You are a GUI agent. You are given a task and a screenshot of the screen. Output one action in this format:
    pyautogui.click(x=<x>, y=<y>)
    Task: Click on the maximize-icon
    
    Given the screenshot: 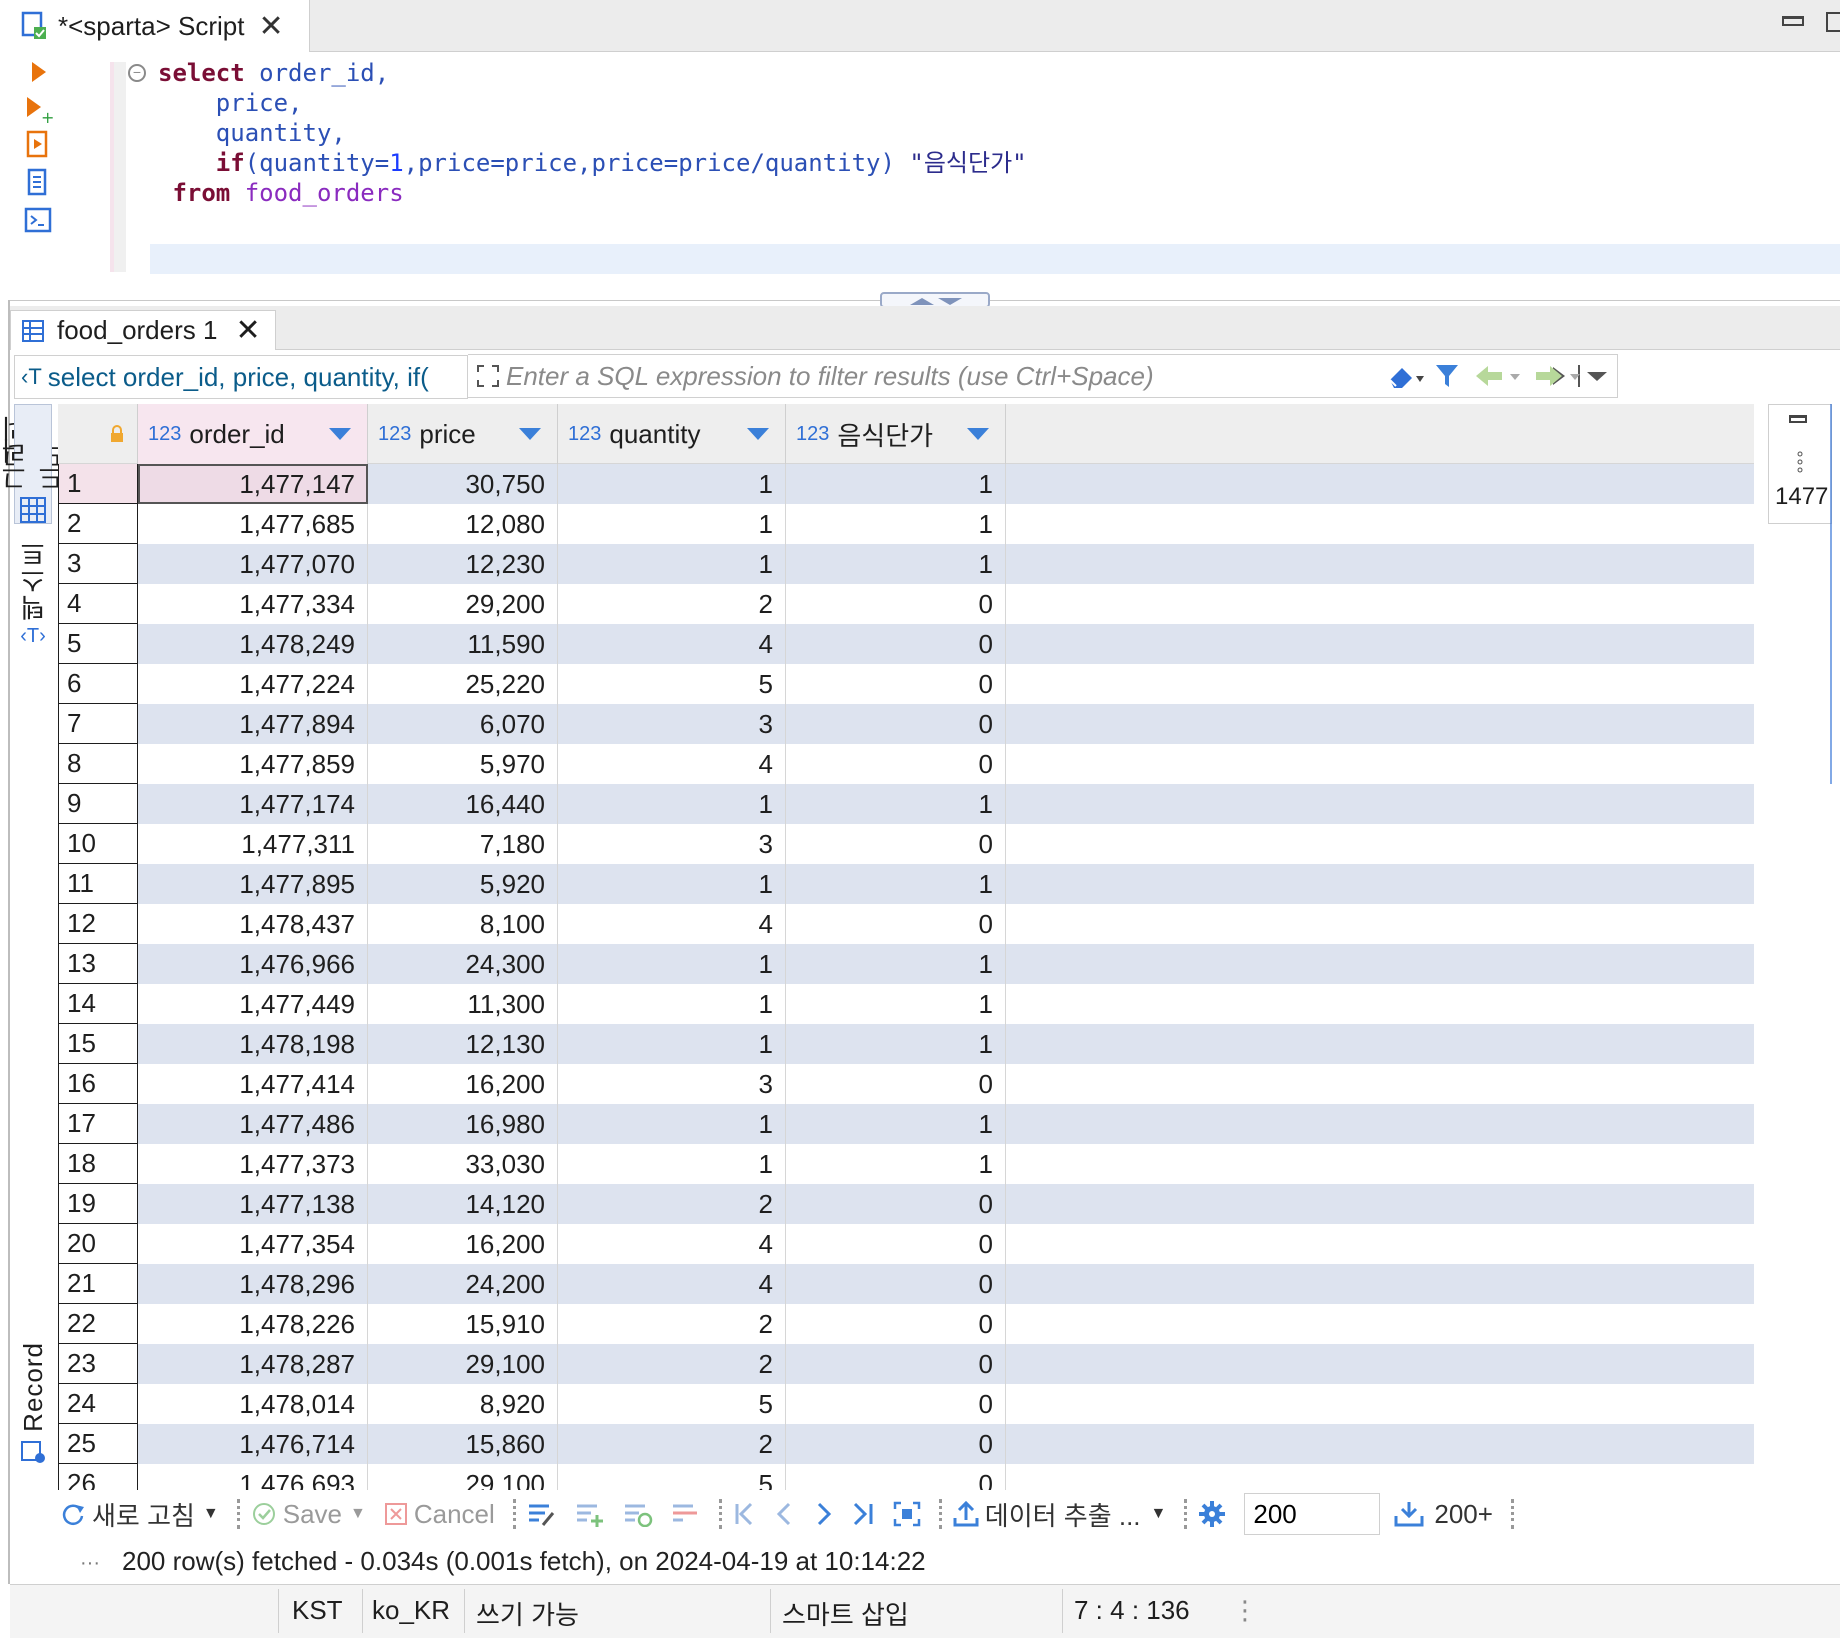 What is the action you would take?
    pyautogui.click(x=1833, y=22)
    